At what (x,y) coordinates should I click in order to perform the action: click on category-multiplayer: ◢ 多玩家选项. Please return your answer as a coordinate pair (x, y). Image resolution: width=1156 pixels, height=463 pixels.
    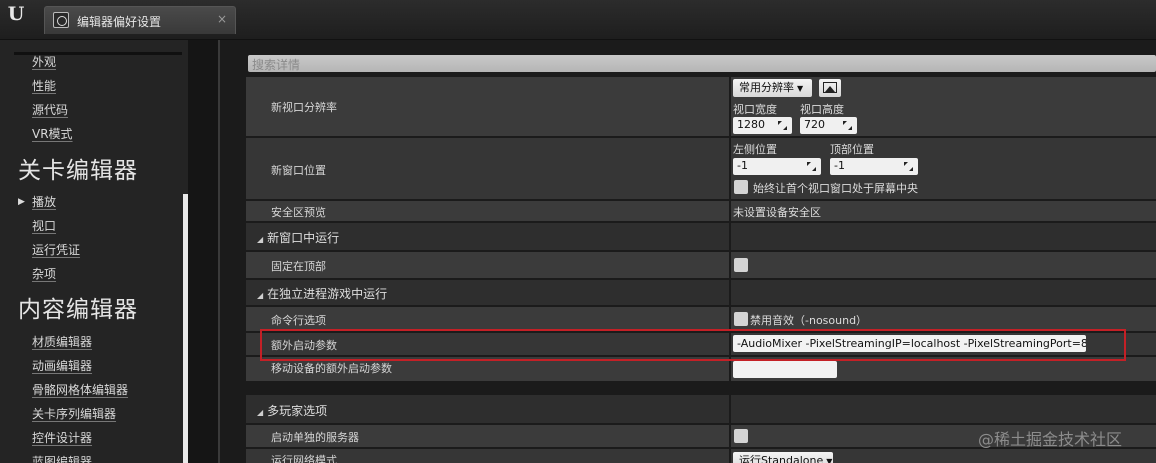
    Looking at the image, I should click on (701, 409).